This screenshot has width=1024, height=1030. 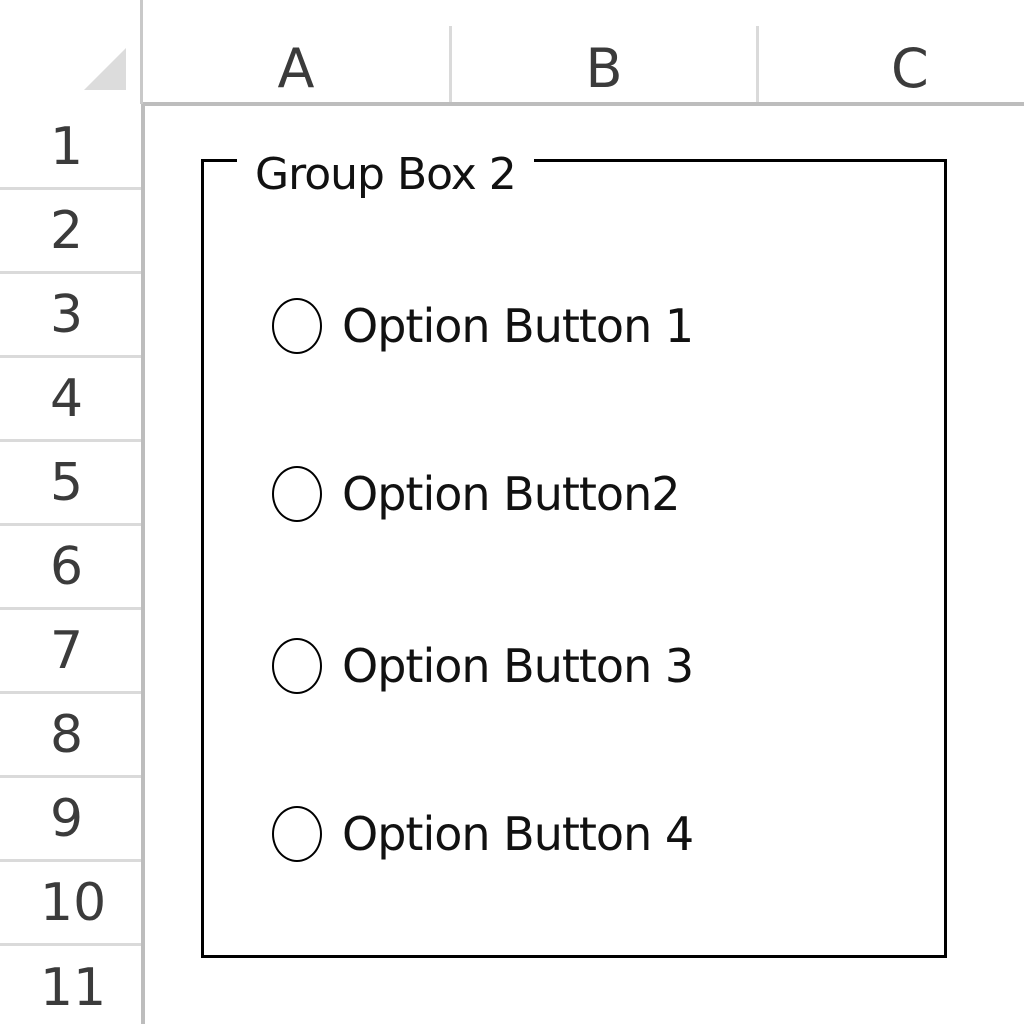 What do you see at coordinates (70, 820) in the screenshot?
I see `row-header-9: 9` at bounding box center [70, 820].